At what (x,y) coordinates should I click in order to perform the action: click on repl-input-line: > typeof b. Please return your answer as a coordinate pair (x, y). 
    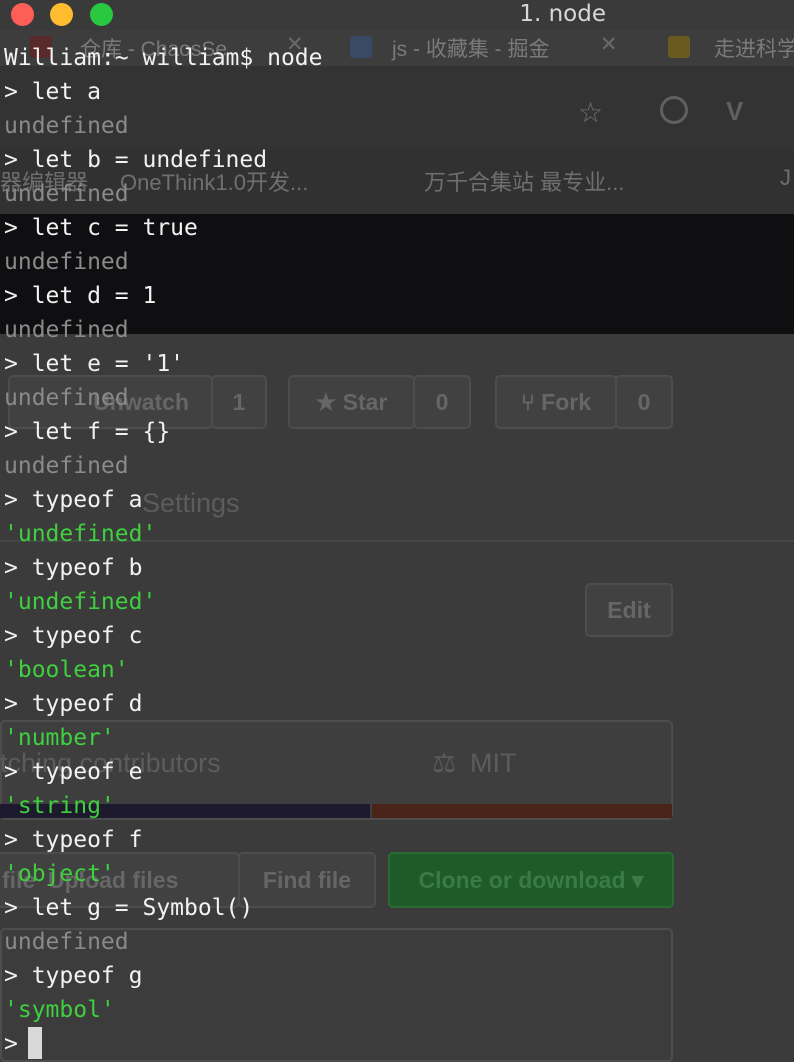
    Looking at the image, I should click on (73, 568).